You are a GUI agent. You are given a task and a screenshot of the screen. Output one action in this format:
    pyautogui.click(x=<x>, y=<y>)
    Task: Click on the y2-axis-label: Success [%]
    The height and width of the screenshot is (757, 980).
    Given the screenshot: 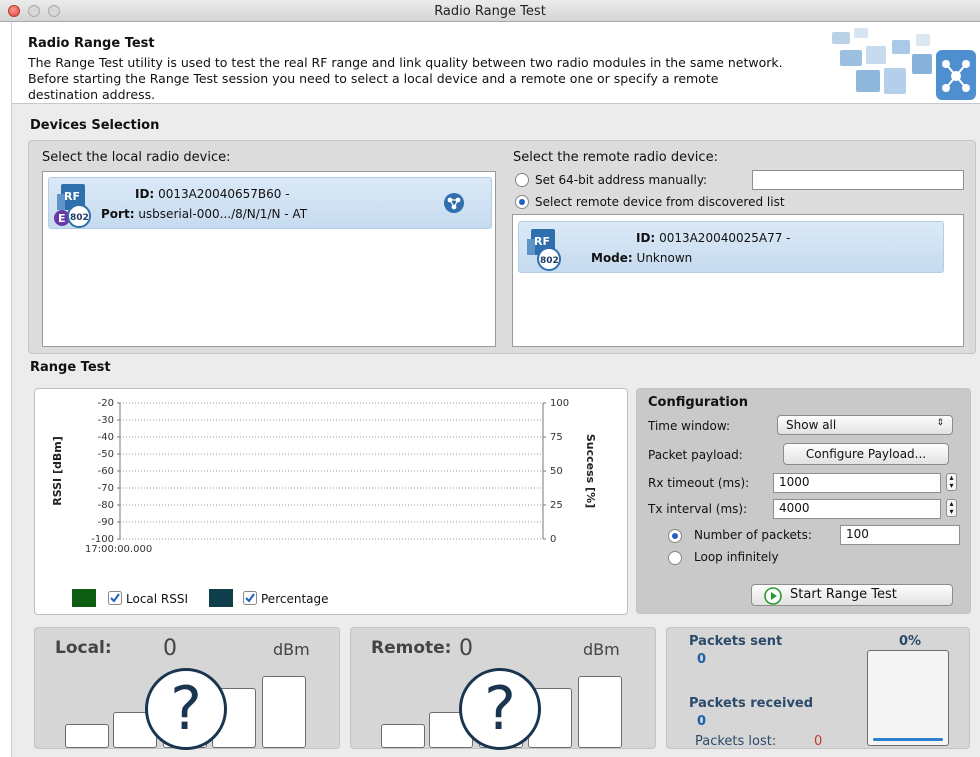 What is the action you would take?
    pyautogui.click(x=590, y=471)
    